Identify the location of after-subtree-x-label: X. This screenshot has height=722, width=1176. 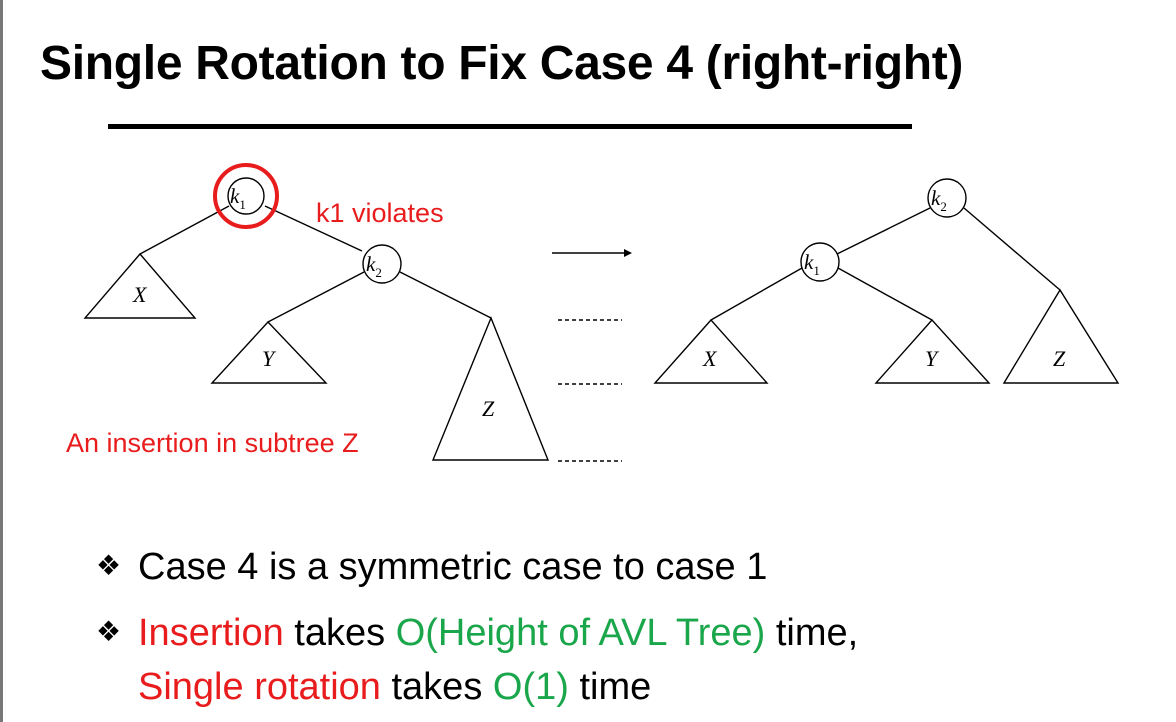
(710, 358).